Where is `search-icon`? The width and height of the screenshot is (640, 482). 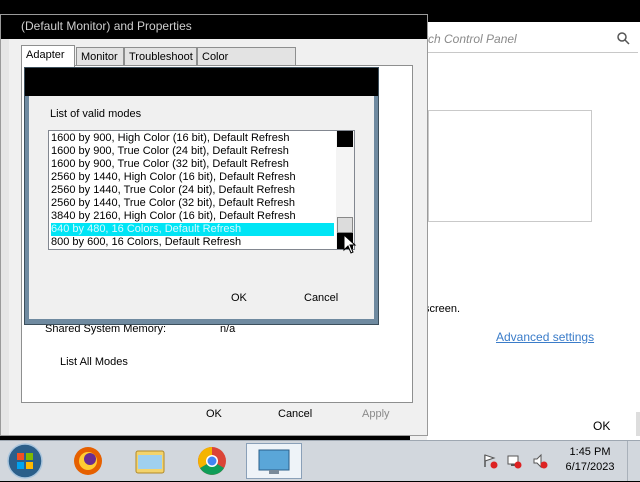
search-icon is located at coordinates (623, 38).